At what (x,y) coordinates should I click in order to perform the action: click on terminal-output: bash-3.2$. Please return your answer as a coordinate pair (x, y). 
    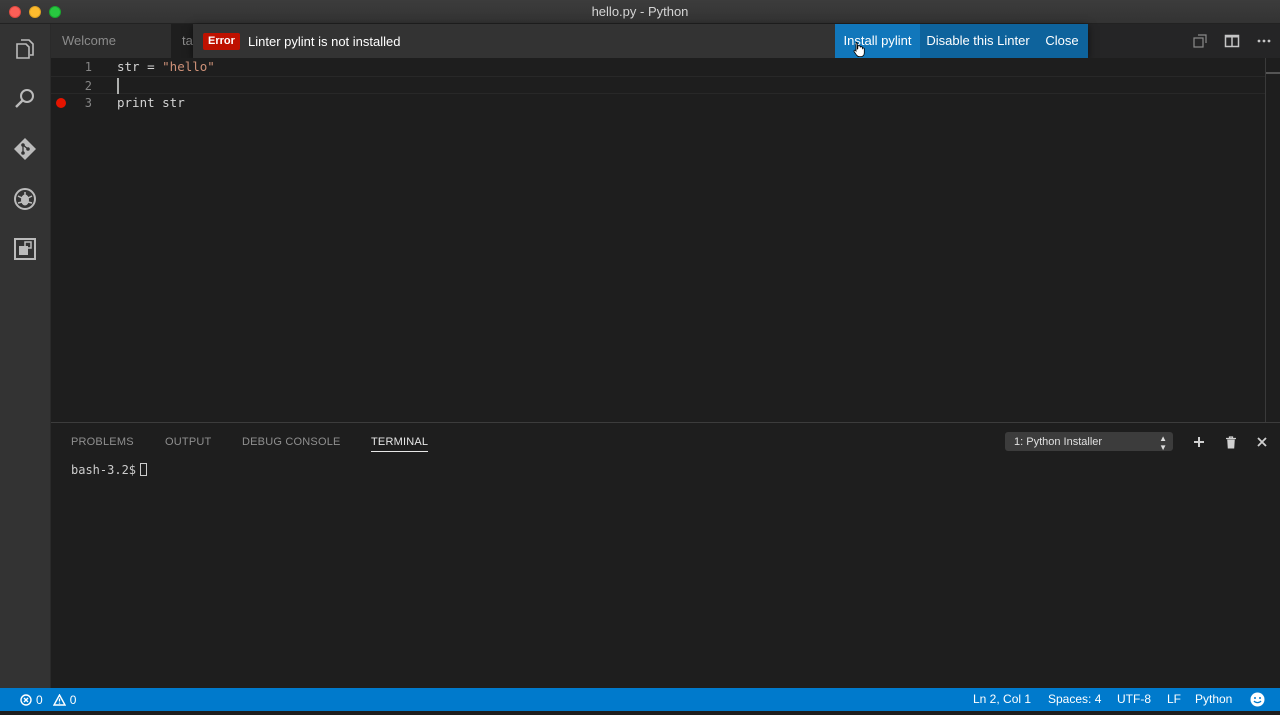
    Looking at the image, I should click on (109, 470).